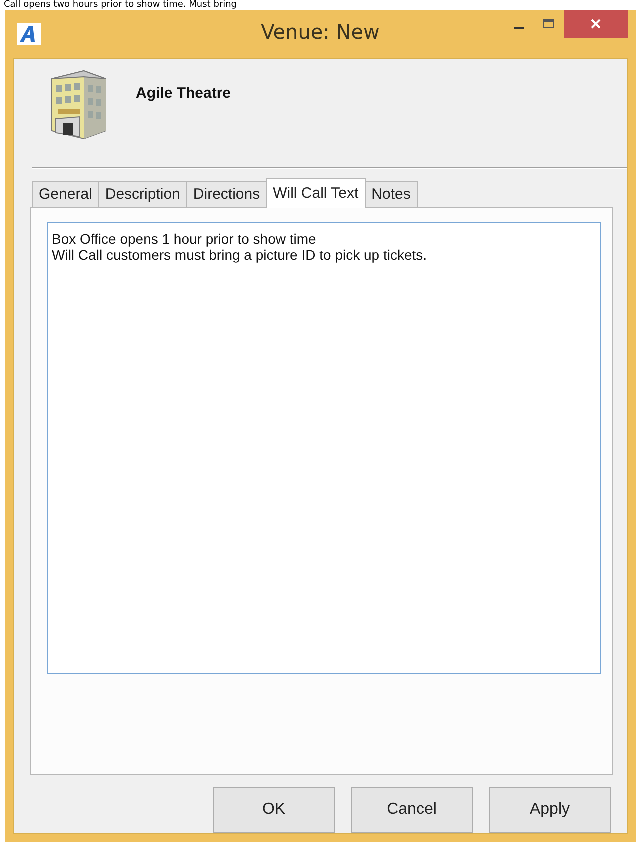  I want to click on tab: Directions, so click(227, 194).